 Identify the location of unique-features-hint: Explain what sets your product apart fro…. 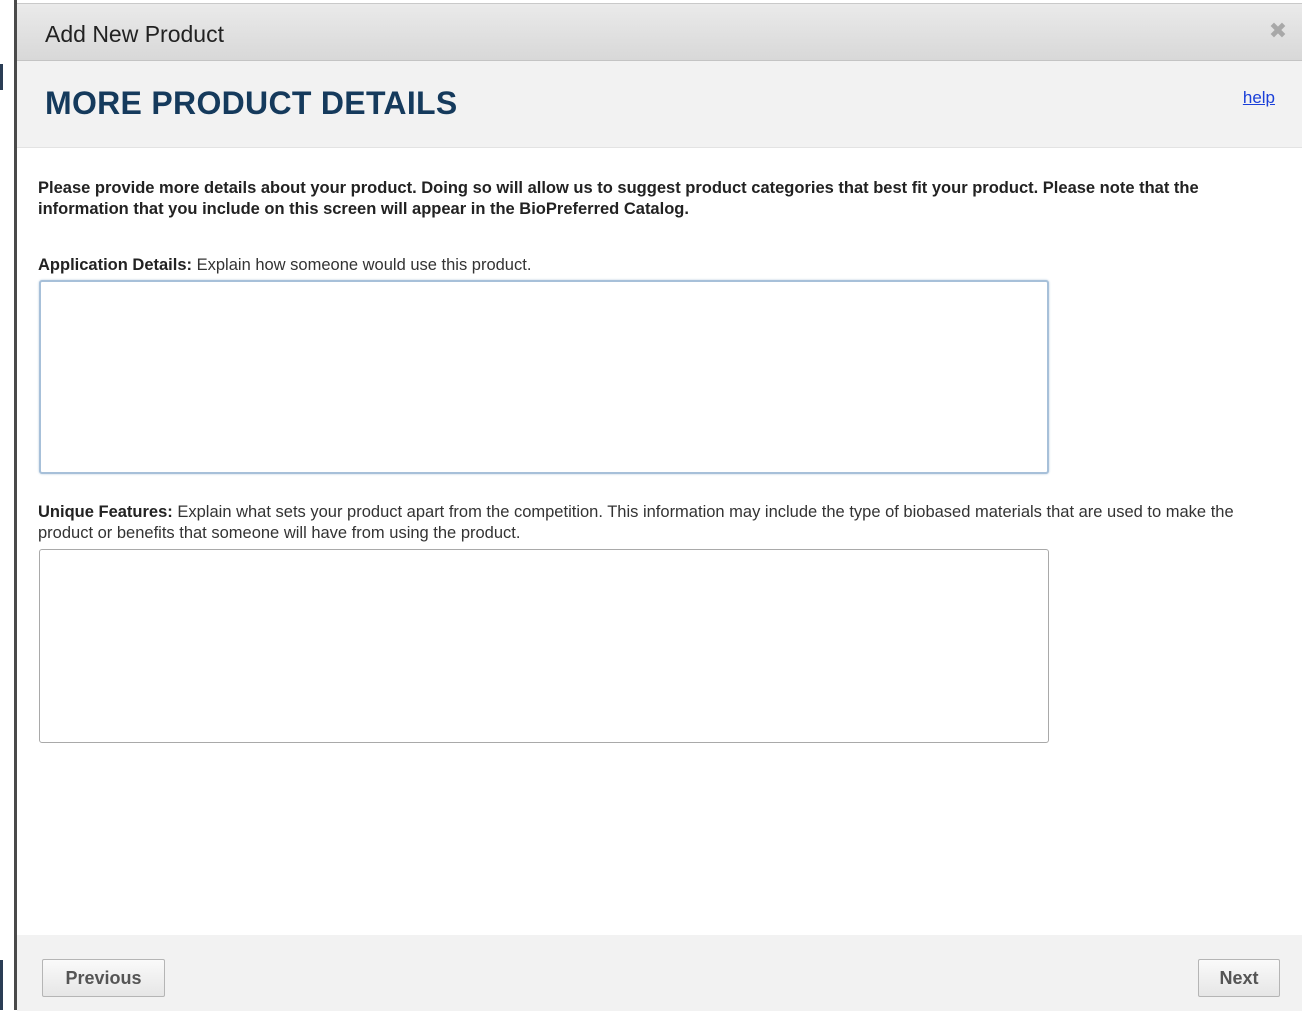
(636, 522).